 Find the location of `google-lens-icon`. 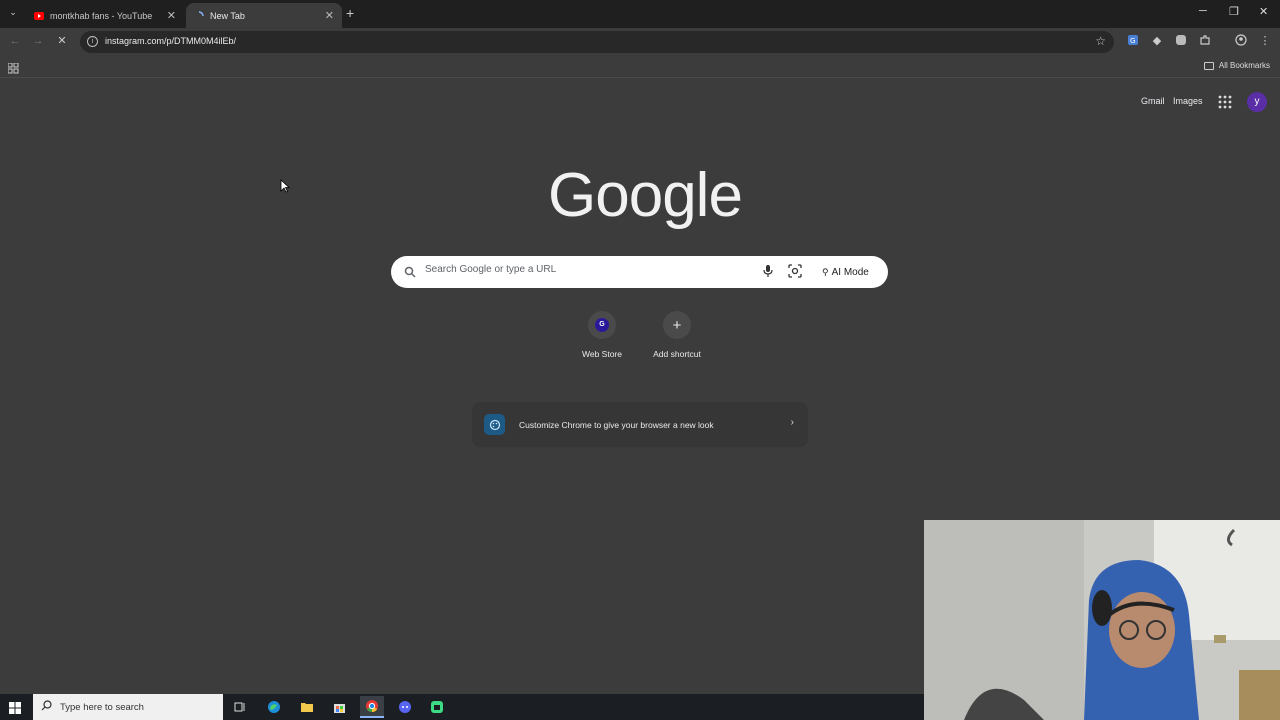

google-lens-icon is located at coordinates (795, 273).